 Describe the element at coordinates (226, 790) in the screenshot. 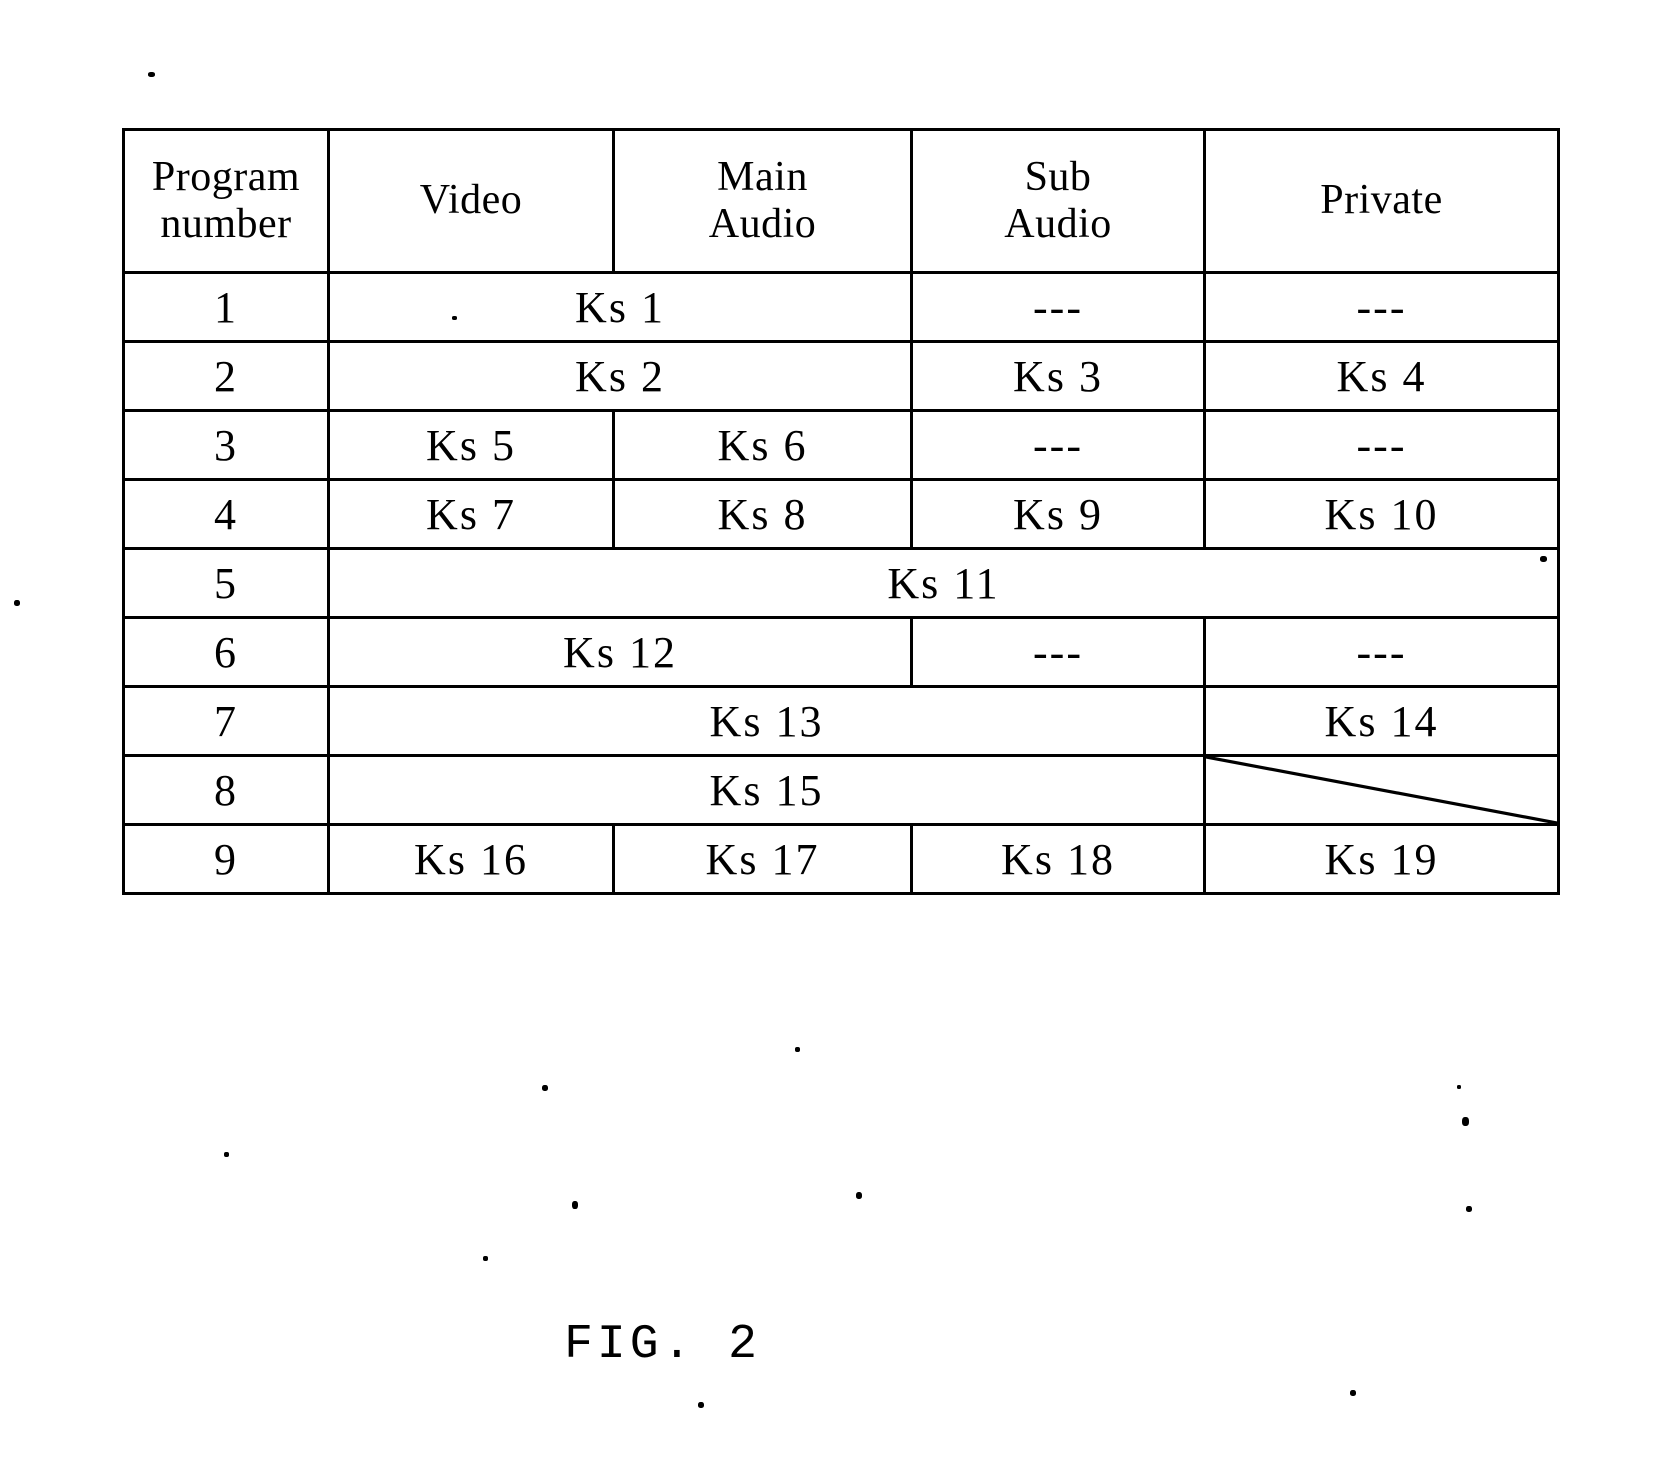

I see `program-number-cell: 8` at that location.